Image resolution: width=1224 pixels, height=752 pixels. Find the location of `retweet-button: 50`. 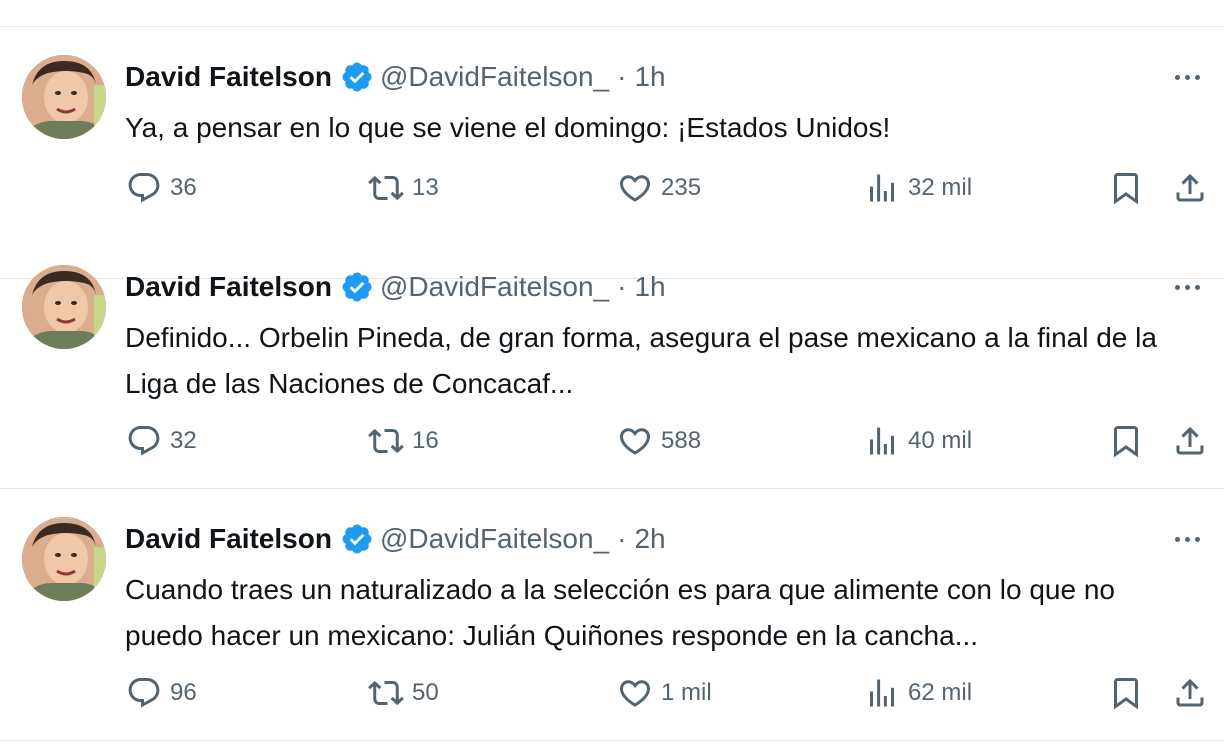

retweet-button: 50 is located at coordinates (403, 693).